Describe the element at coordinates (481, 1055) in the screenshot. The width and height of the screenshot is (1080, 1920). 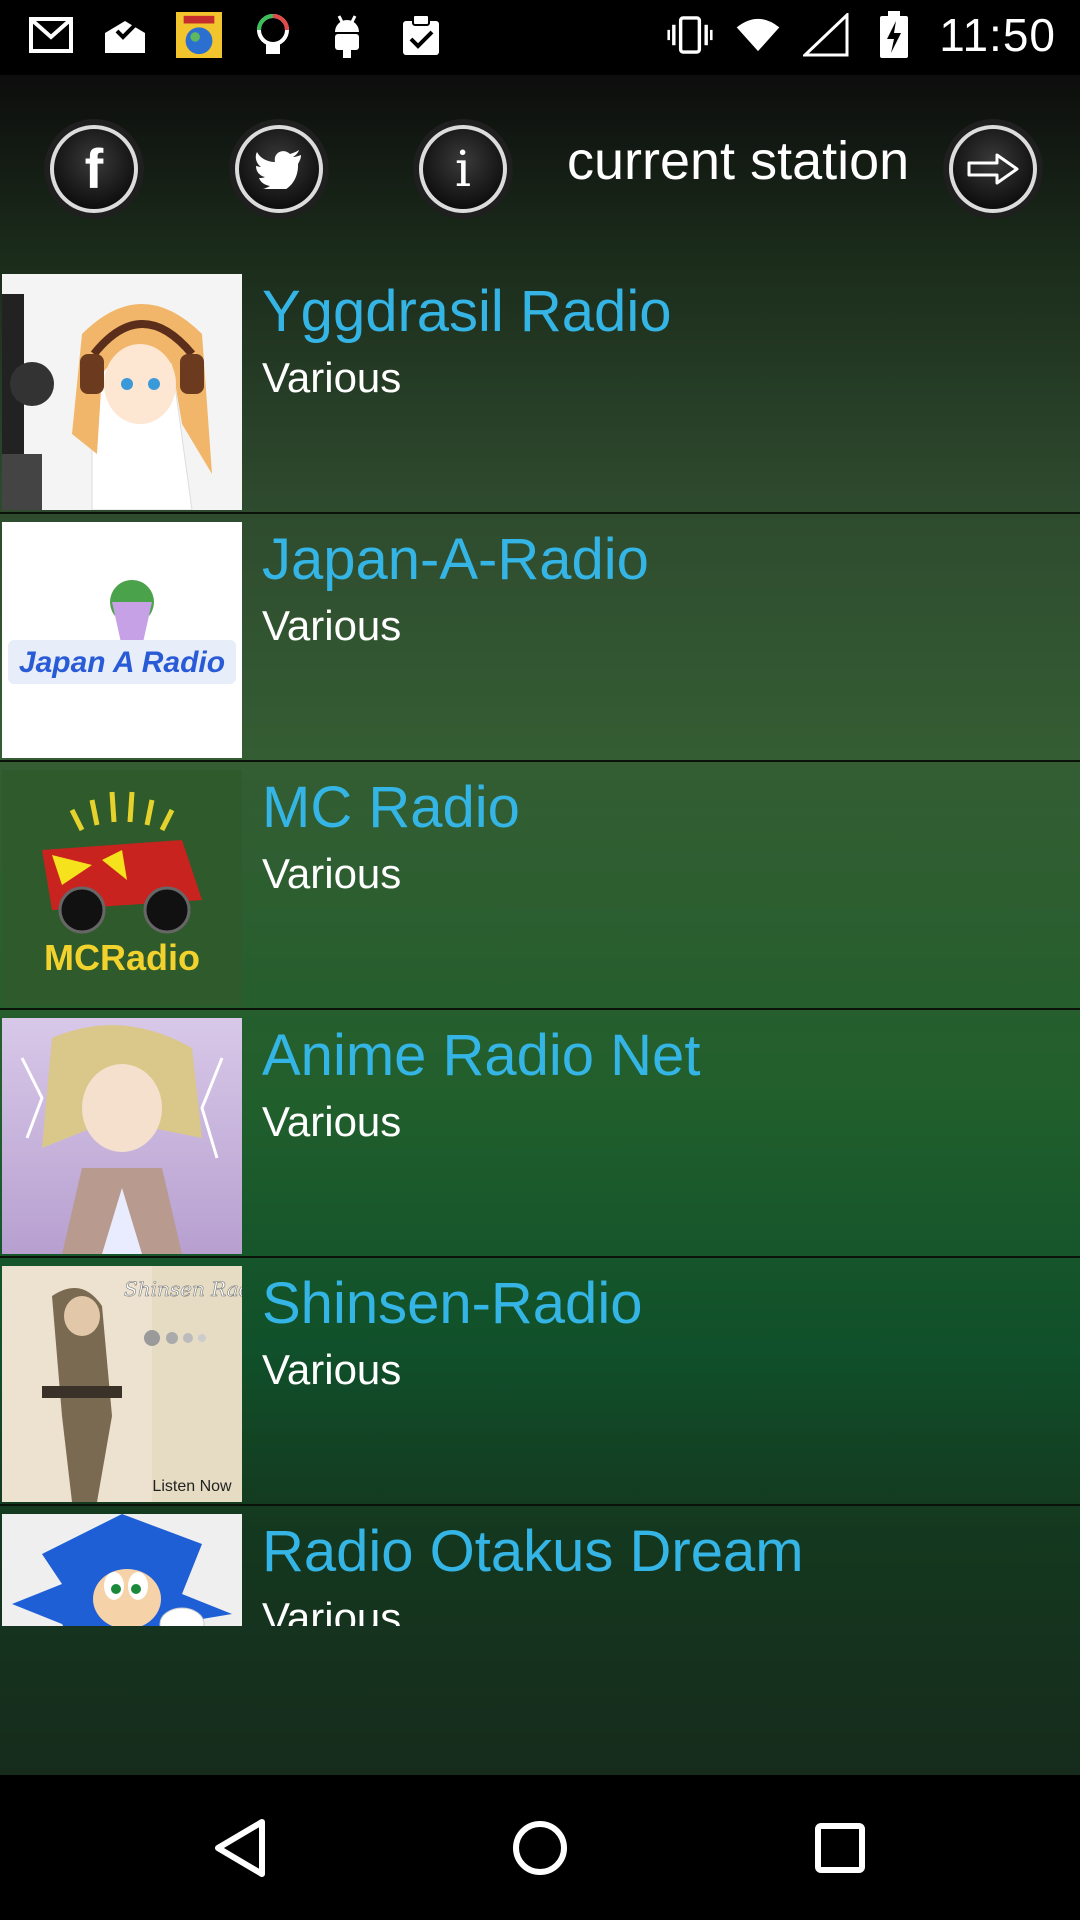
I see `station-name: Anime Radio Net` at that location.